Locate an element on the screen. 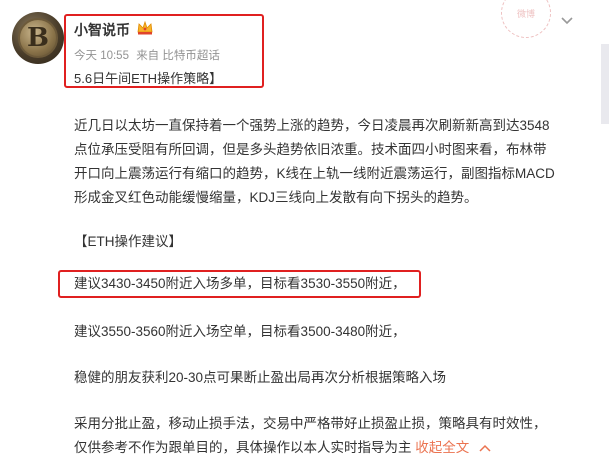 This screenshot has width=609, height=474. chevron-up-icon is located at coordinates (485, 448).